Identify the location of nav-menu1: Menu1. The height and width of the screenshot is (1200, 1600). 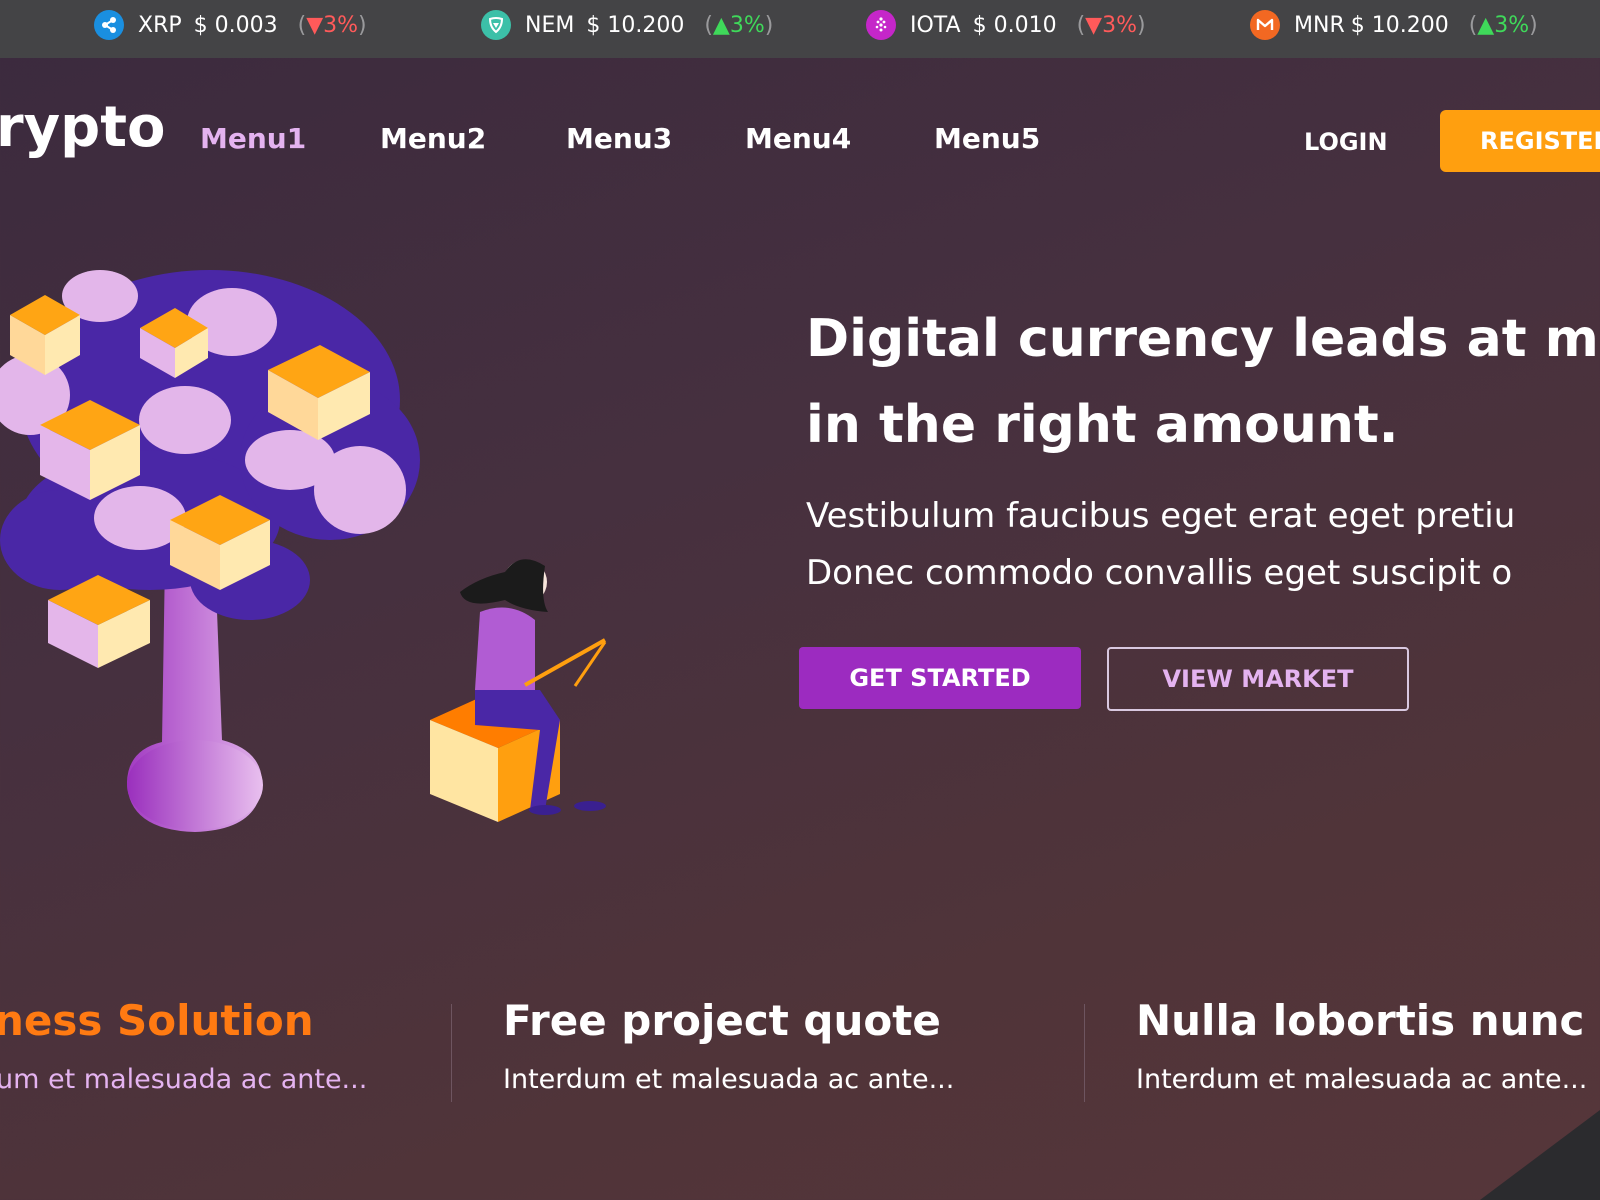
(253, 138).